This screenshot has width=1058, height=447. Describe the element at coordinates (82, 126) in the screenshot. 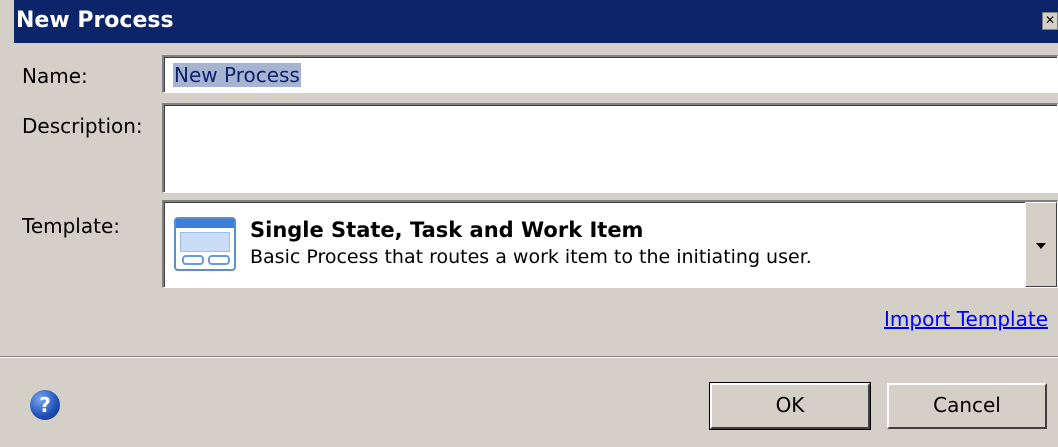

I see `description-label: Description:` at that location.